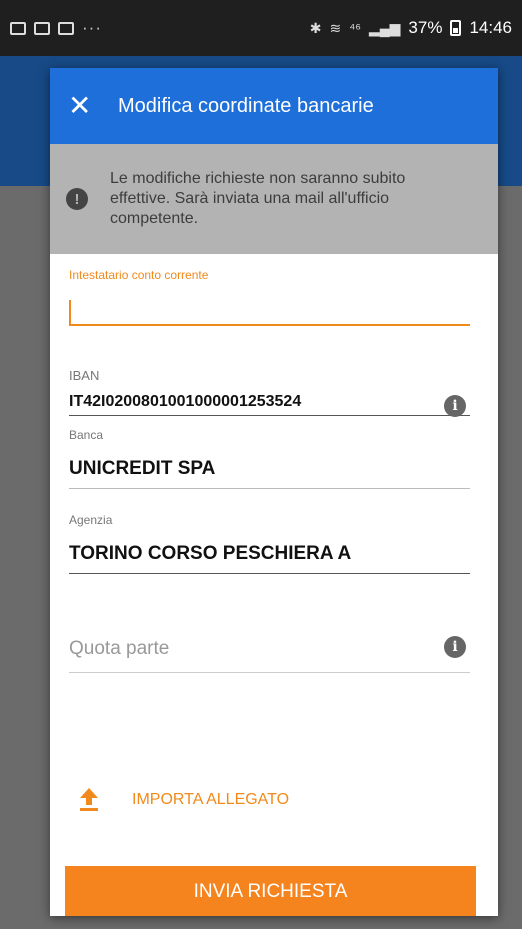 This screenshot has height=929, width=522. What do you see at coordinates (269, 325) in the screenshot?
I see `intestatario-underline` at bounding box center [269, 325].